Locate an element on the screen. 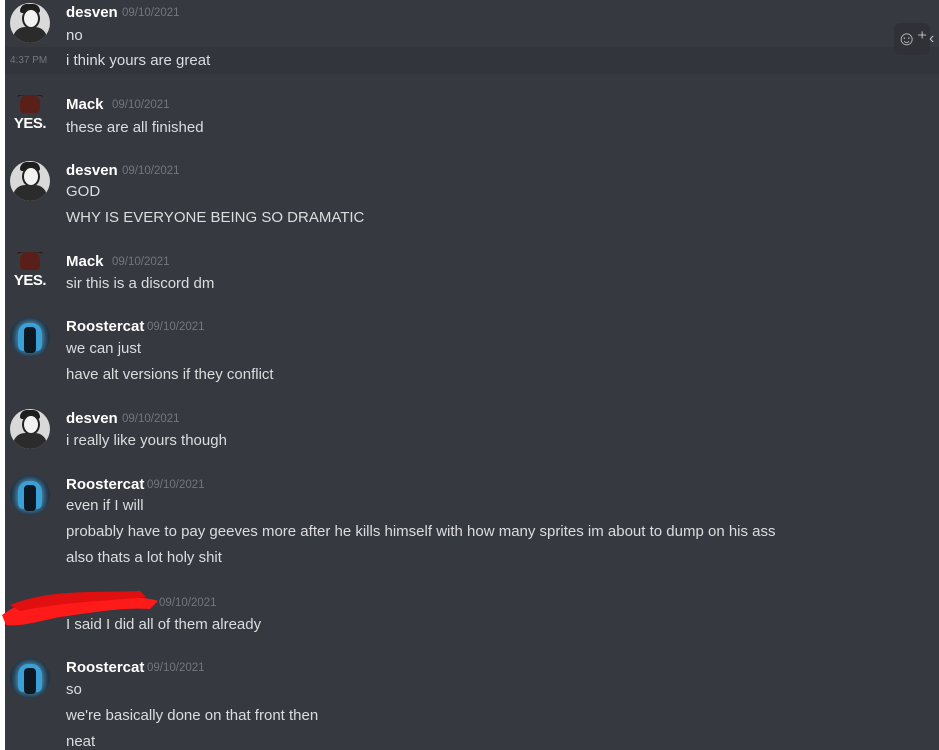 The height and width of the screenshot is (750, 939). message-text: also thats a lot holy shit is located at coordinates (144, 557).